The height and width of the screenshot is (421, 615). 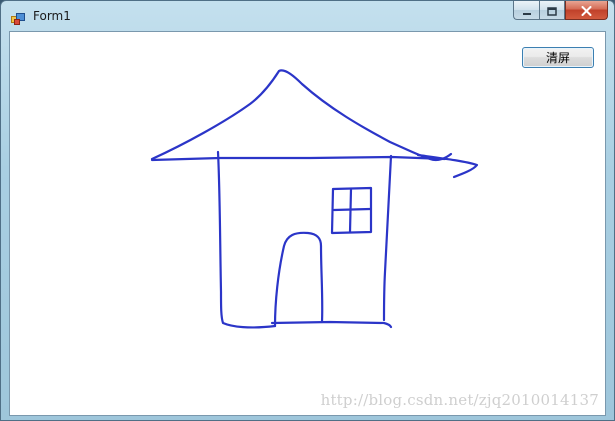 I want to click on title-bar: Form1, so click(x=307, y=16).